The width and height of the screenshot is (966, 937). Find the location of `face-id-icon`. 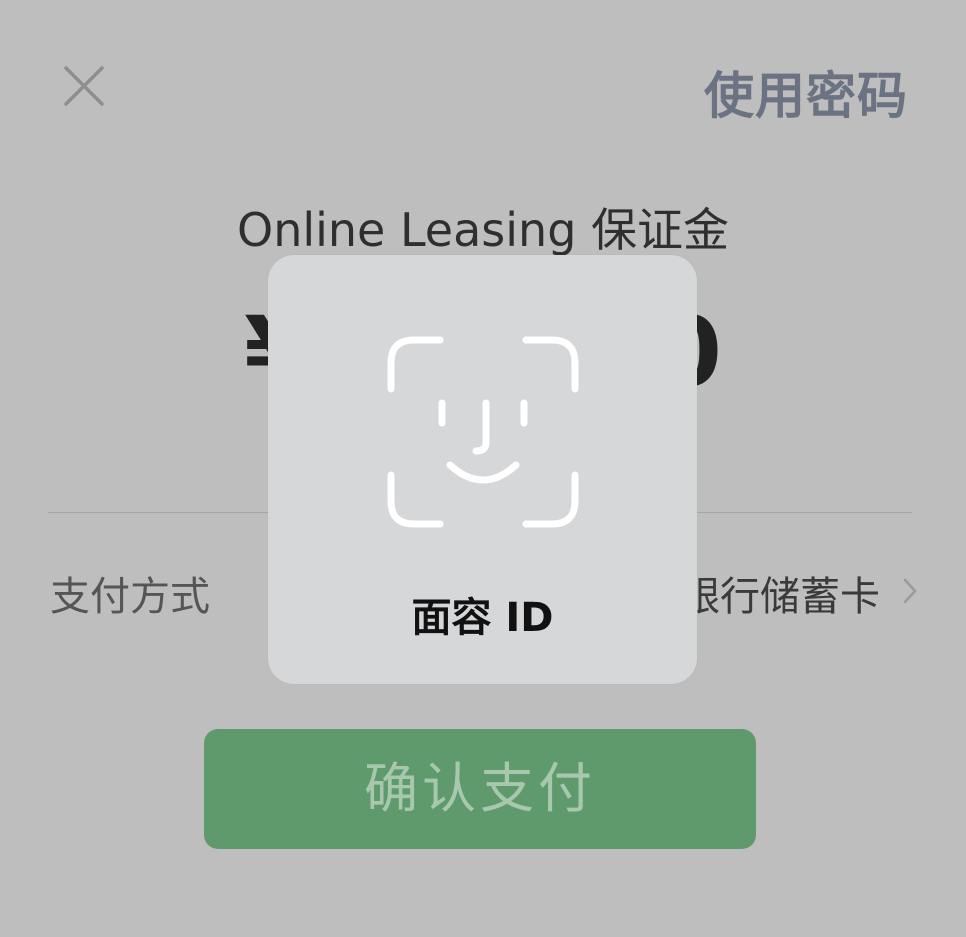

face-id-icon is located at coordinates (483, 434).